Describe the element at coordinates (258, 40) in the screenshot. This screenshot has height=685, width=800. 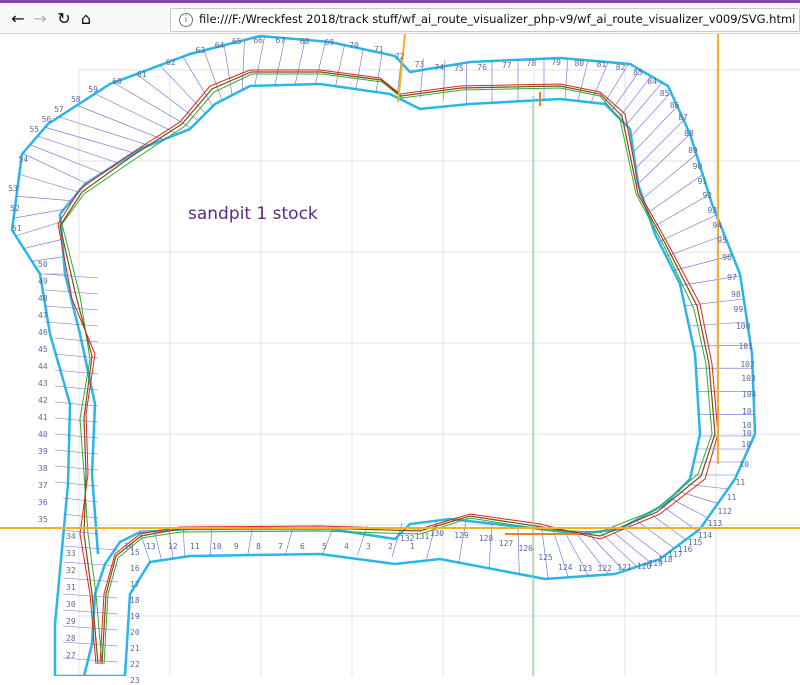
I see `sector-label: 66` at that location.